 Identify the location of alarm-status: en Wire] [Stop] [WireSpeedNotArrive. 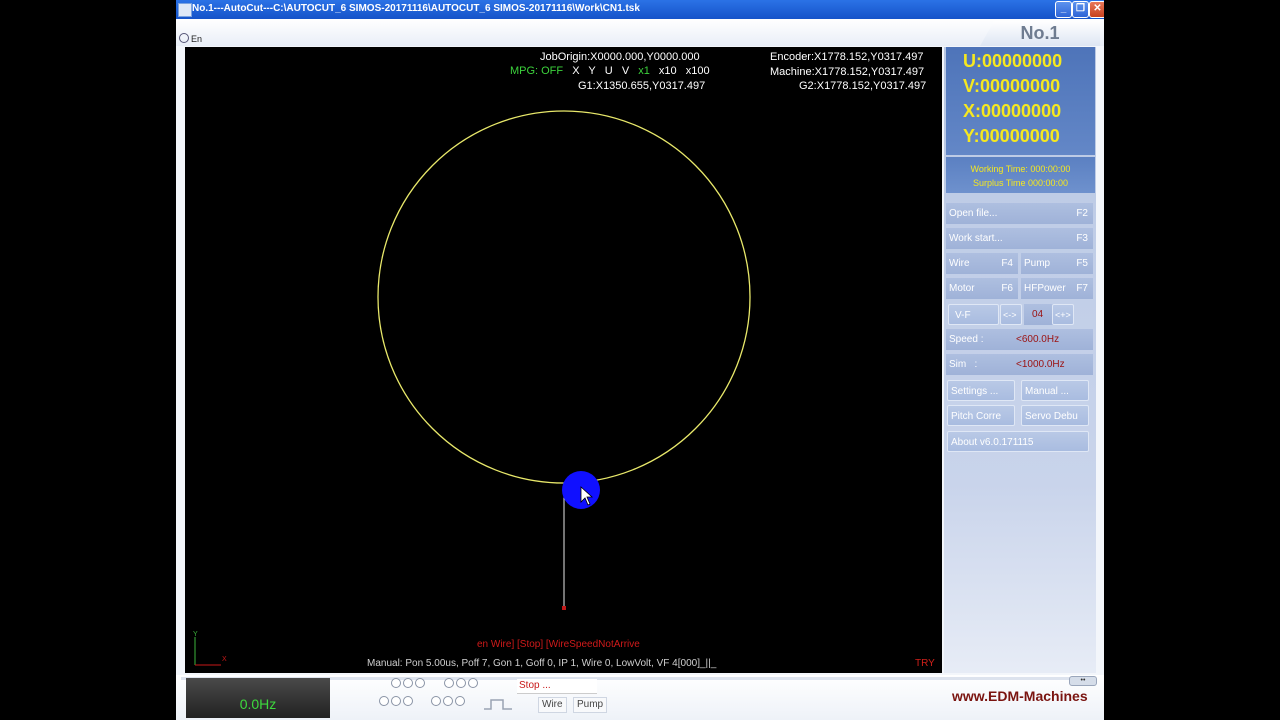
(558, 644).